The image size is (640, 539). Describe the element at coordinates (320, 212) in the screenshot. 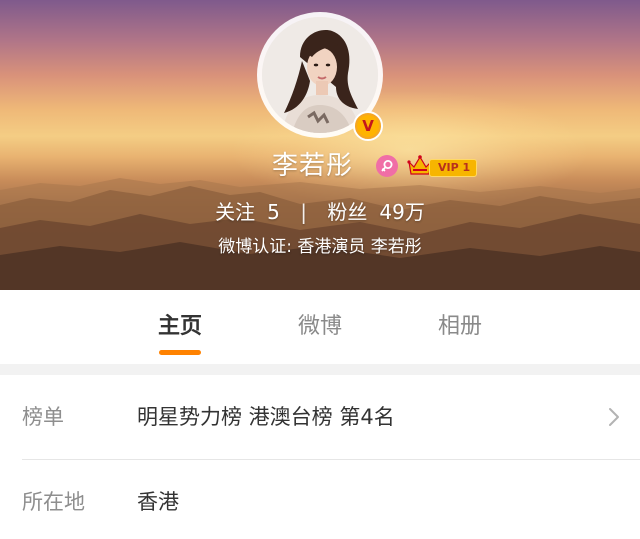

I see `follow-stats: 关注 5 | 粉丝 49万` at that location.